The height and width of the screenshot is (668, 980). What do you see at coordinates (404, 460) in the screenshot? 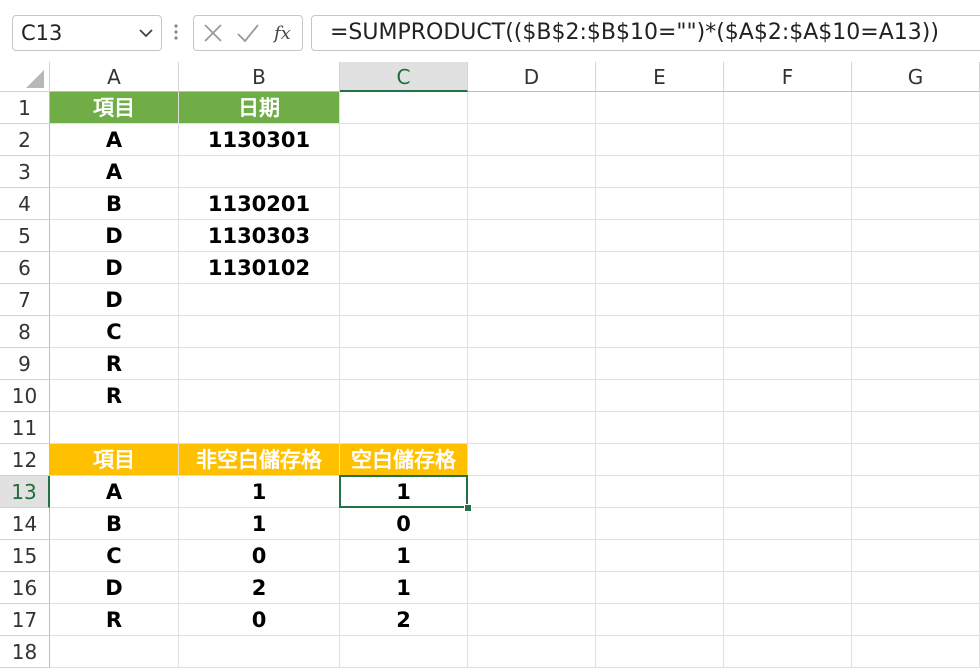
I see `table2-header-blank: 空白儲存格` at bounding box center [404, 460].